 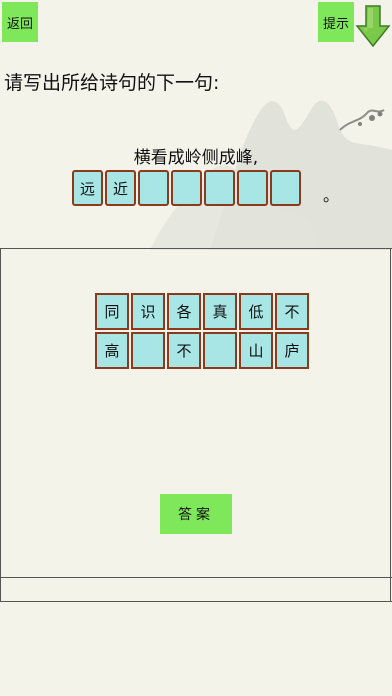 I want to click on answer-slot: 近, so click(x=120, y=188).